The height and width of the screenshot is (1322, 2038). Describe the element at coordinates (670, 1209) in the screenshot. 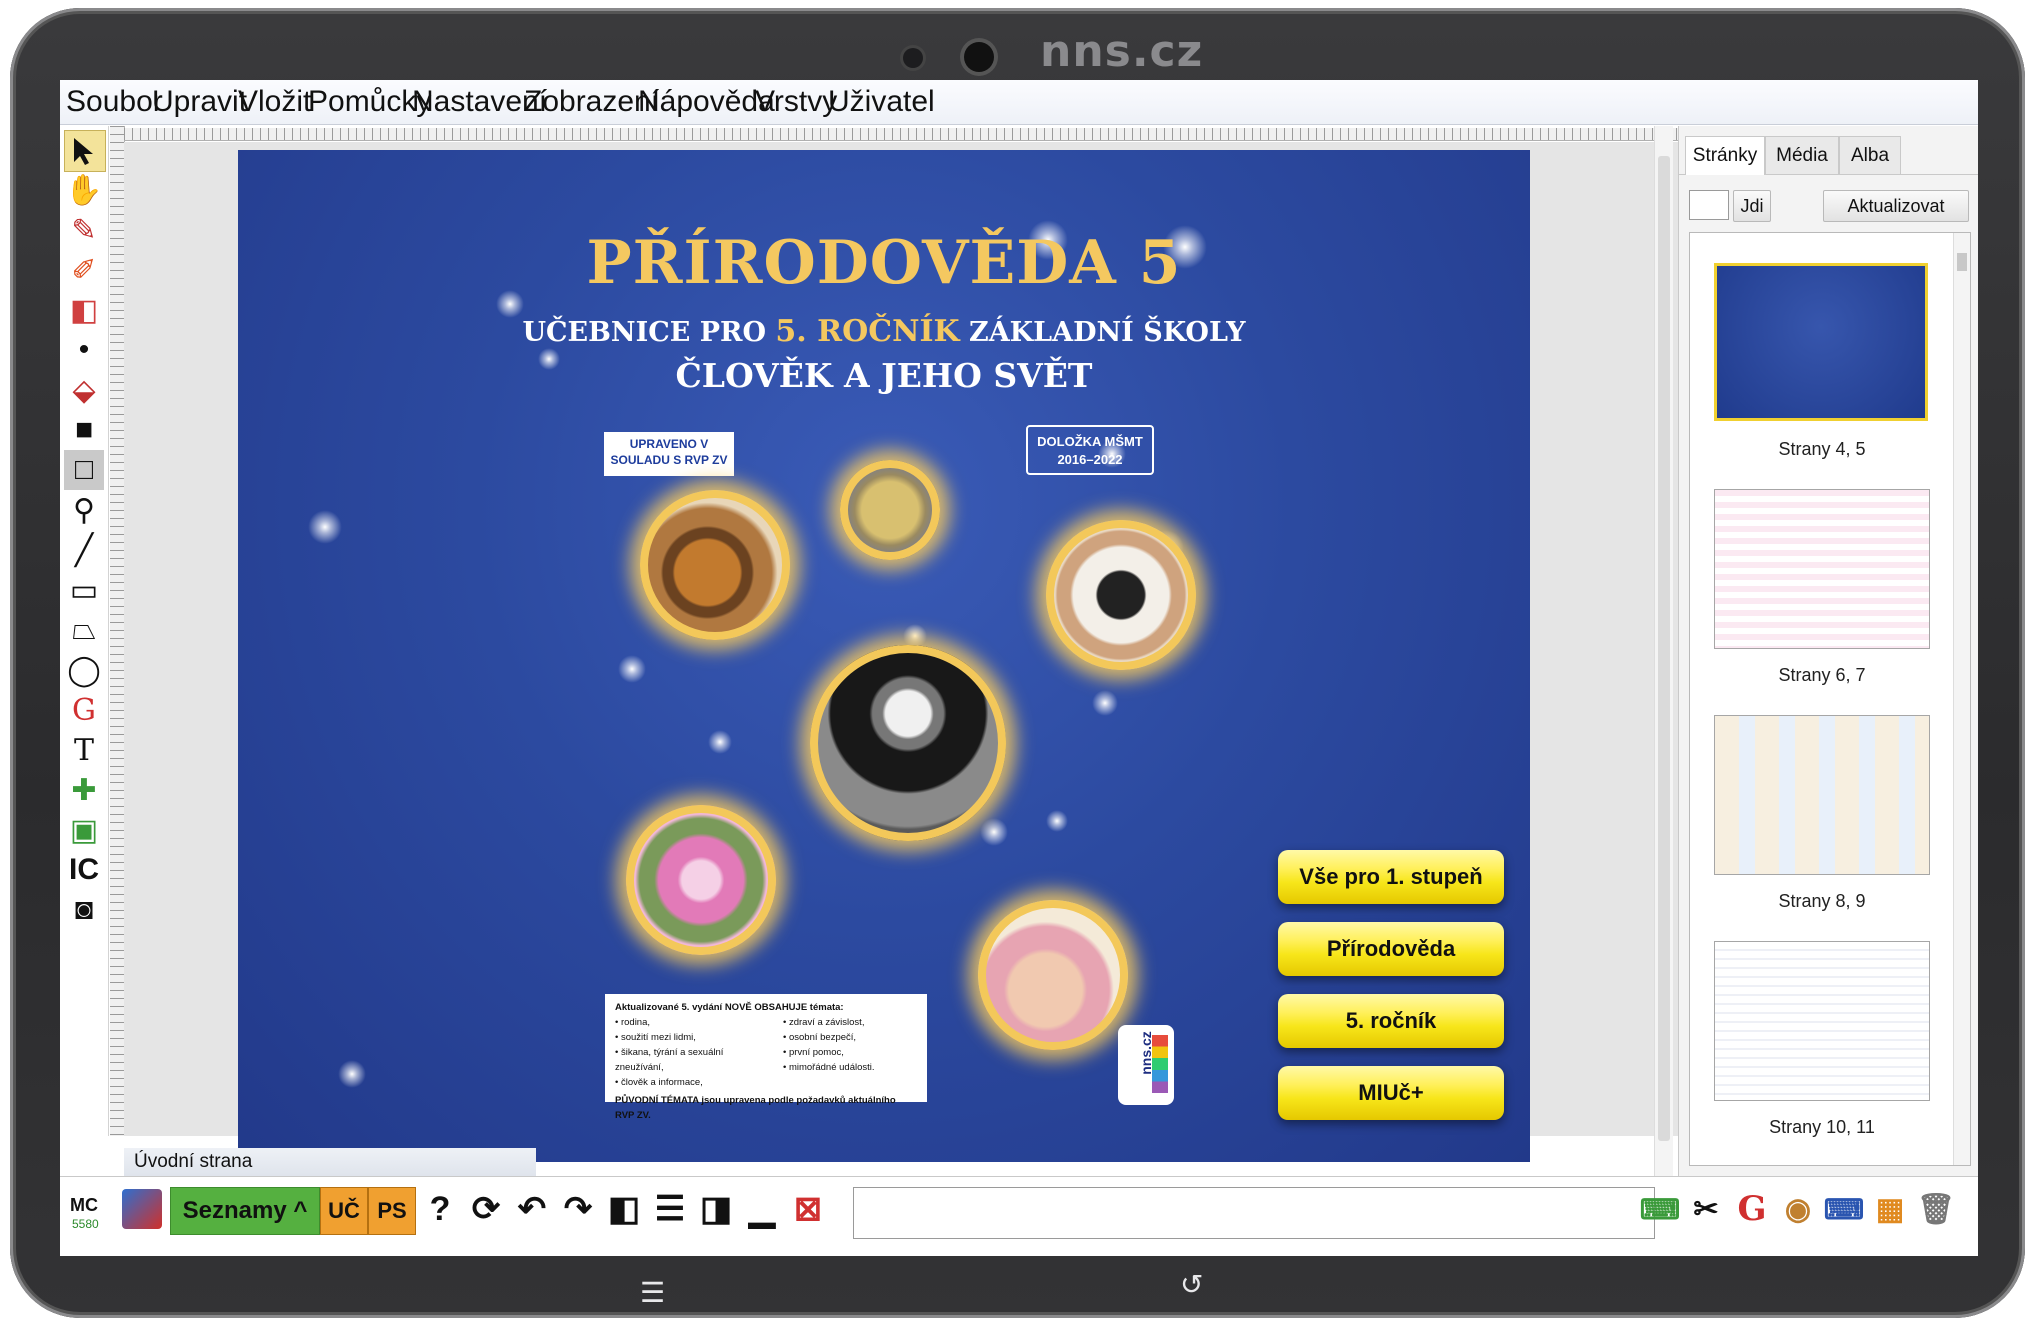

I see `menu-lines-icon: ☰` at that location.